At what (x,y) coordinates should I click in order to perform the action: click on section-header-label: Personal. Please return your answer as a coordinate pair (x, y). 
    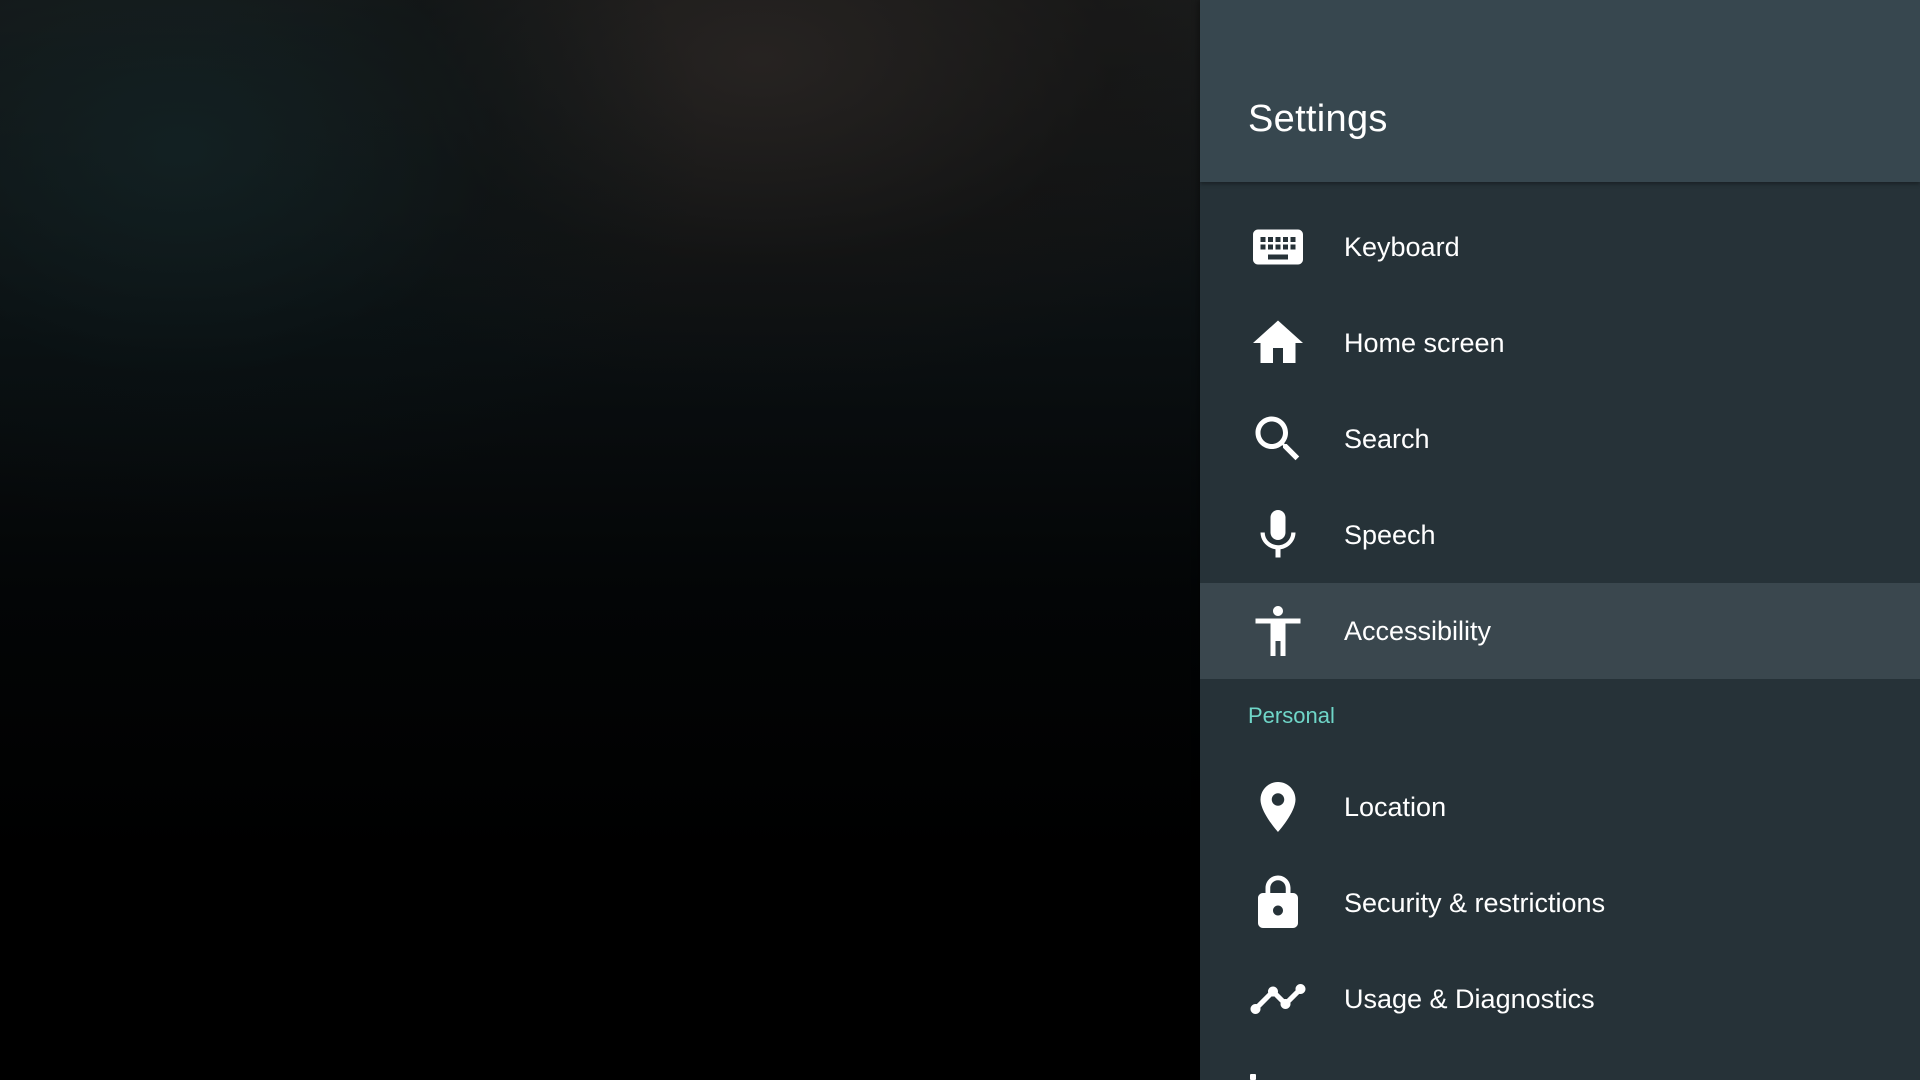
    Looking at the image, I should click on (1291, 715).